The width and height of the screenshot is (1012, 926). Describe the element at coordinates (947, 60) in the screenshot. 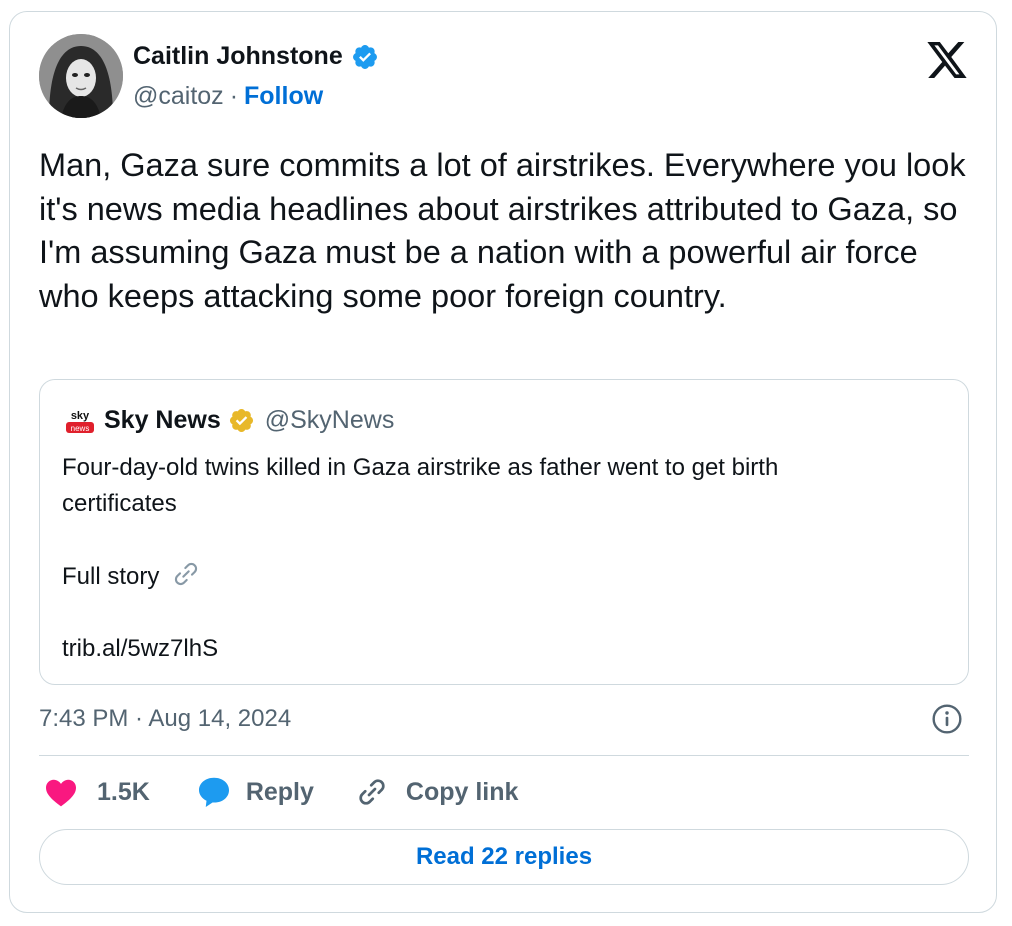

I see `x-logo-icon` at that location.